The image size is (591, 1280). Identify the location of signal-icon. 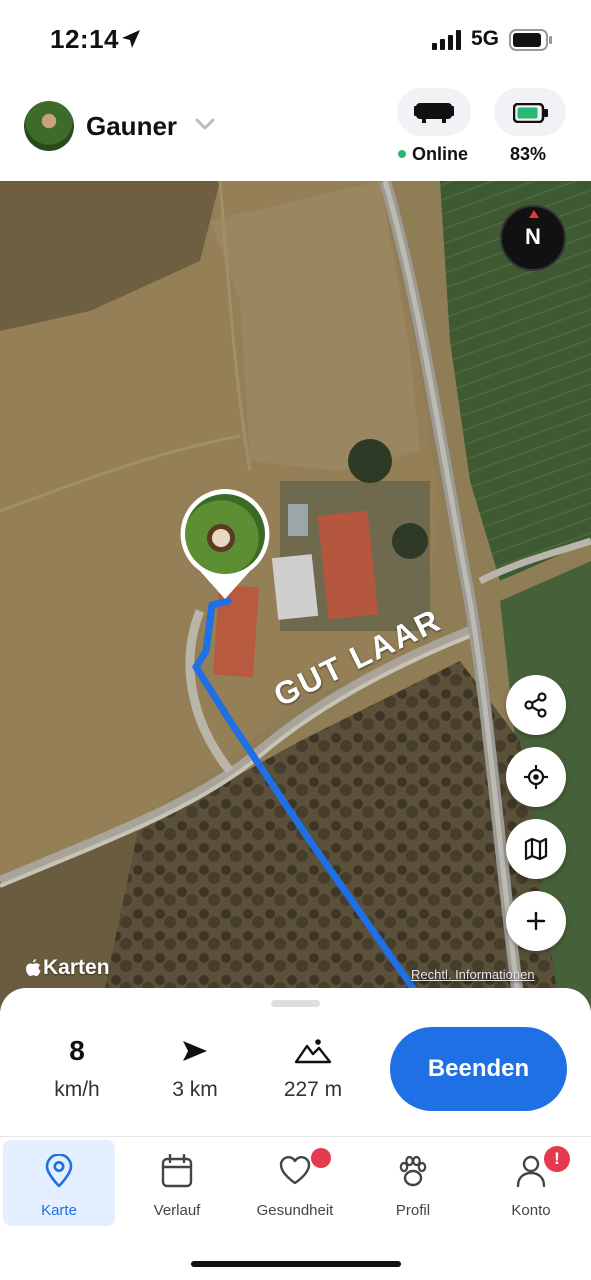
(446, 40).